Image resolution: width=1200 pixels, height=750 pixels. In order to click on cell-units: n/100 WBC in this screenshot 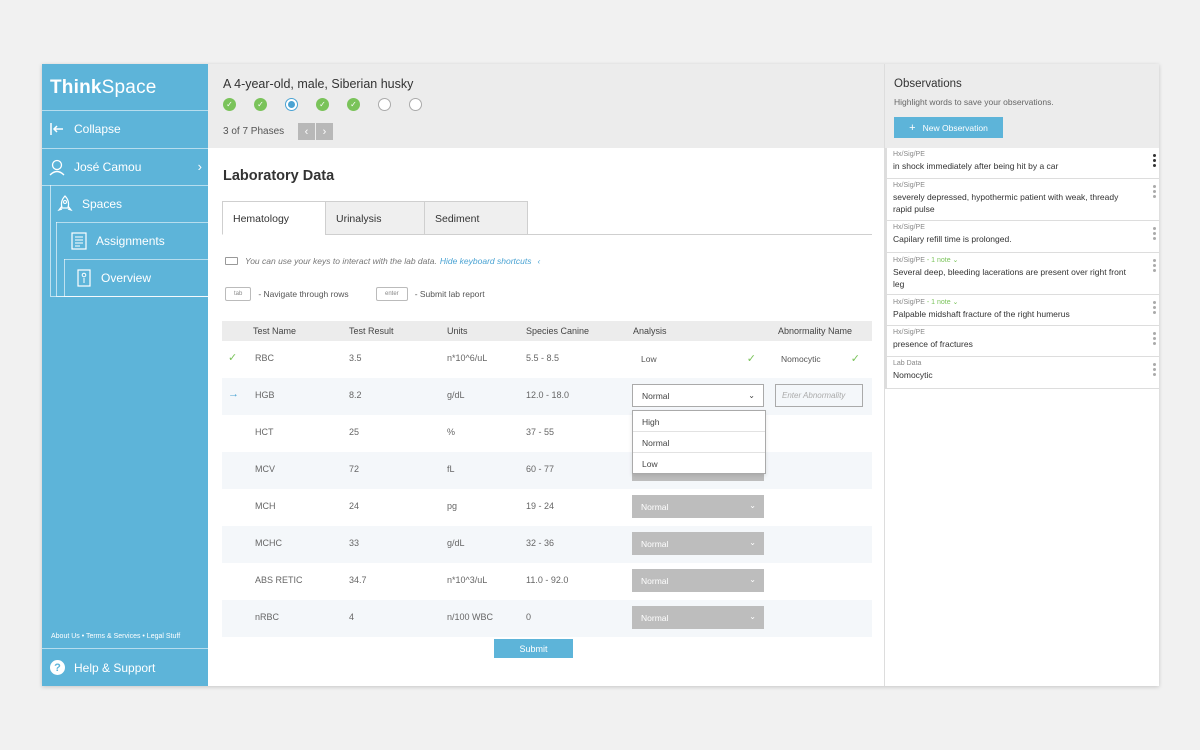, I will do `click(470, 617)`.